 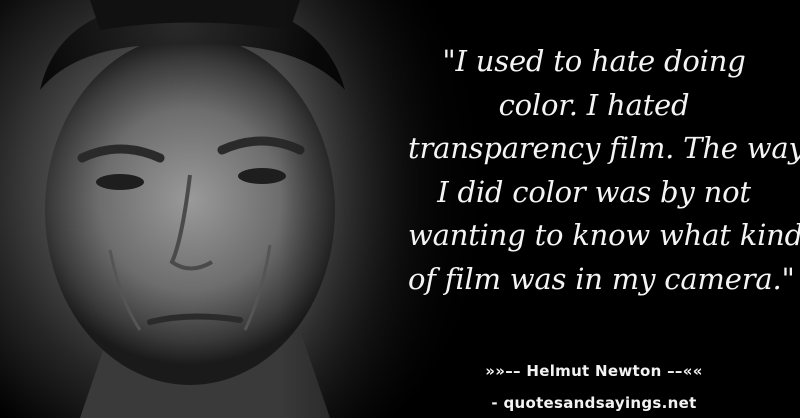 I want to click on quote-author: »»–– Helmut Newton ––««, so click(x=594, y=371).